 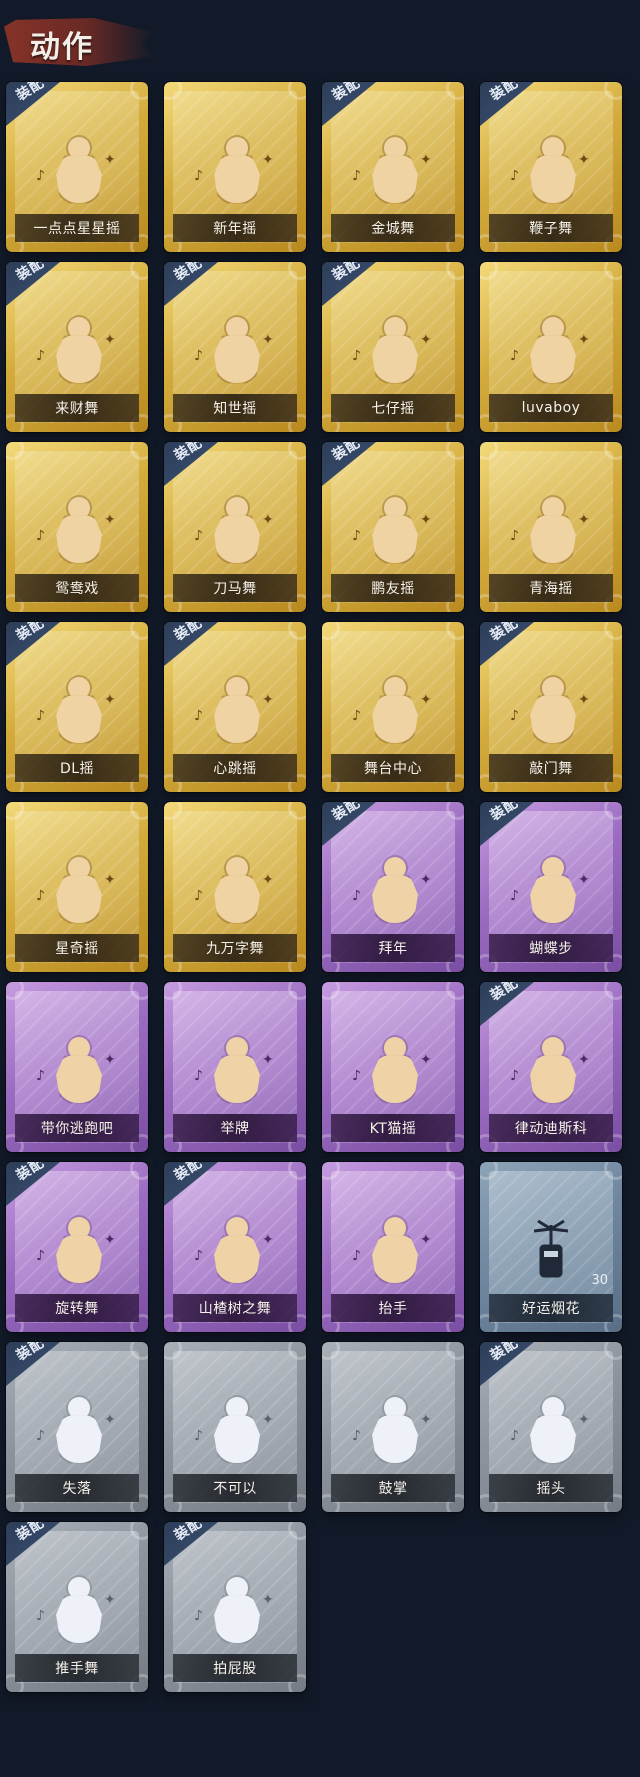 I want to click on emote-label: 心跳摇, so click(x=235, y=768).